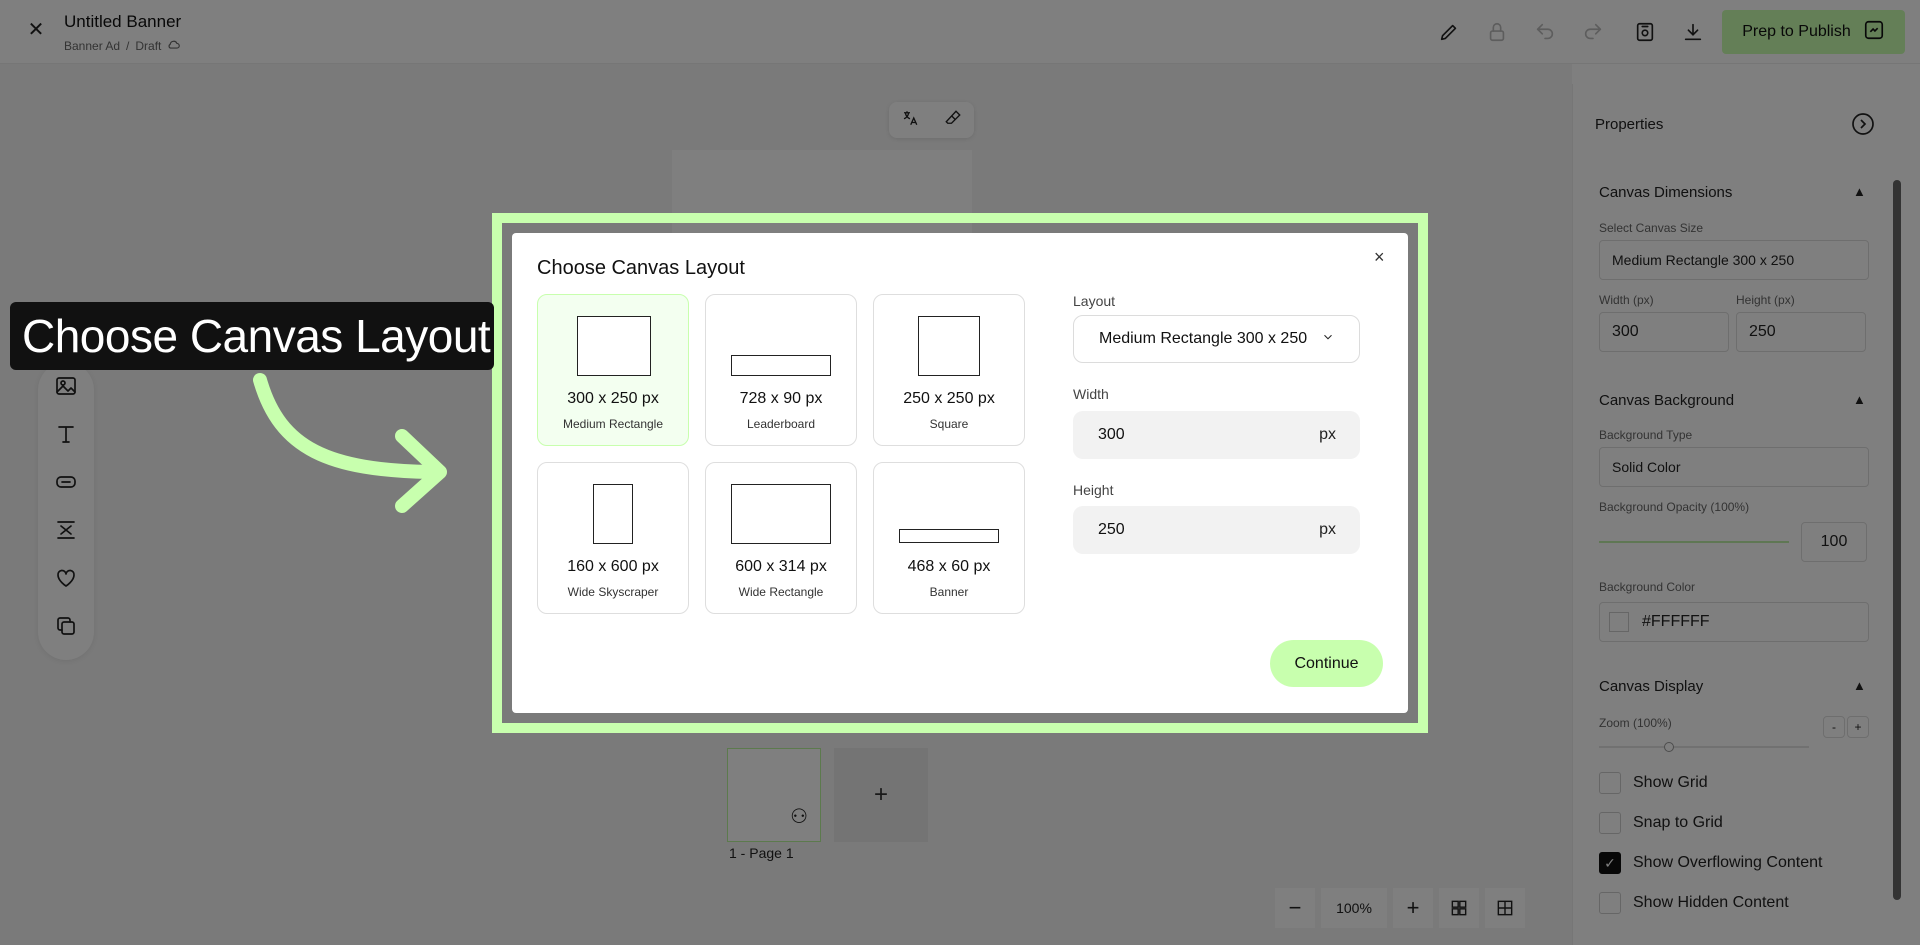  I want to click on layout-card-square: 250 x 250 px Square, so click(949, 370).